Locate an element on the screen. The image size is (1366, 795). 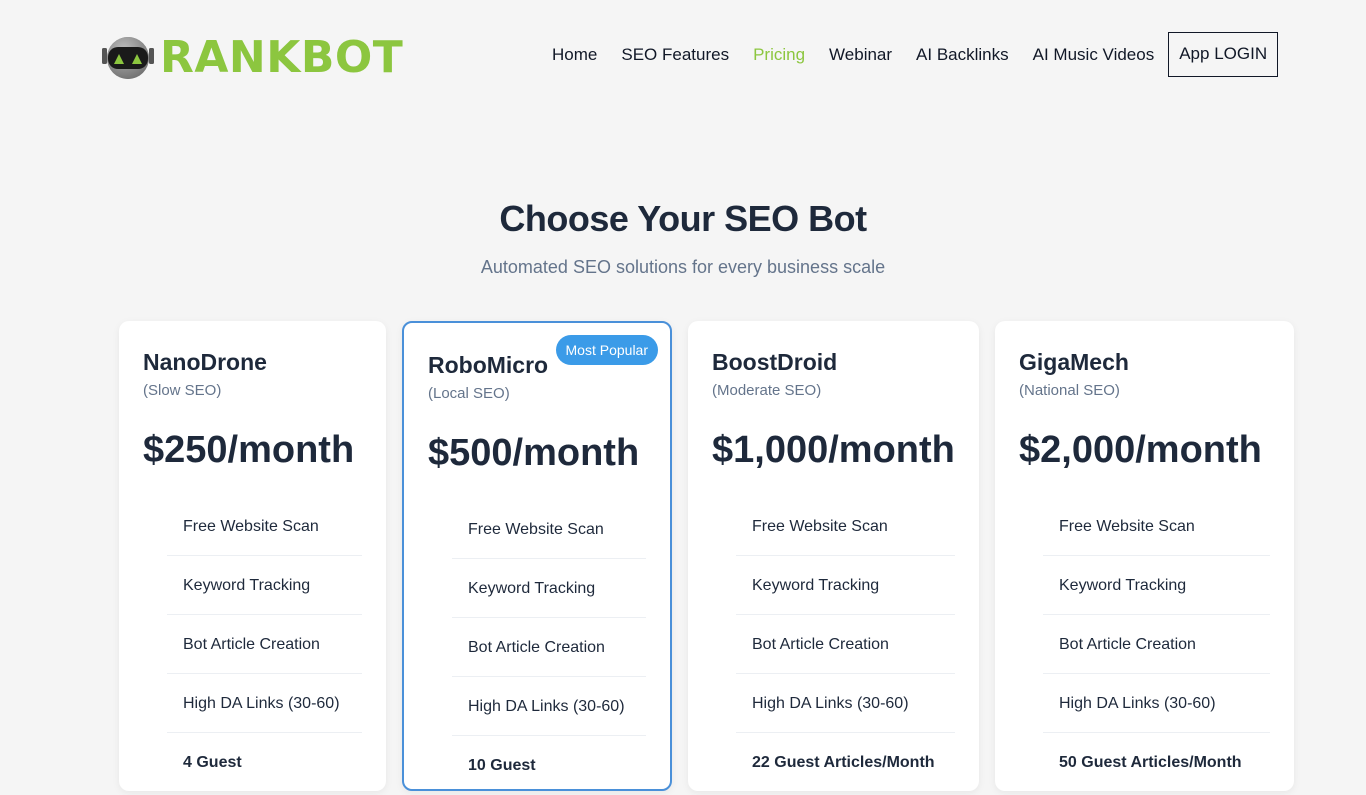
page-title: Choose Your SEO Bot is located at coordinates (683, 218).